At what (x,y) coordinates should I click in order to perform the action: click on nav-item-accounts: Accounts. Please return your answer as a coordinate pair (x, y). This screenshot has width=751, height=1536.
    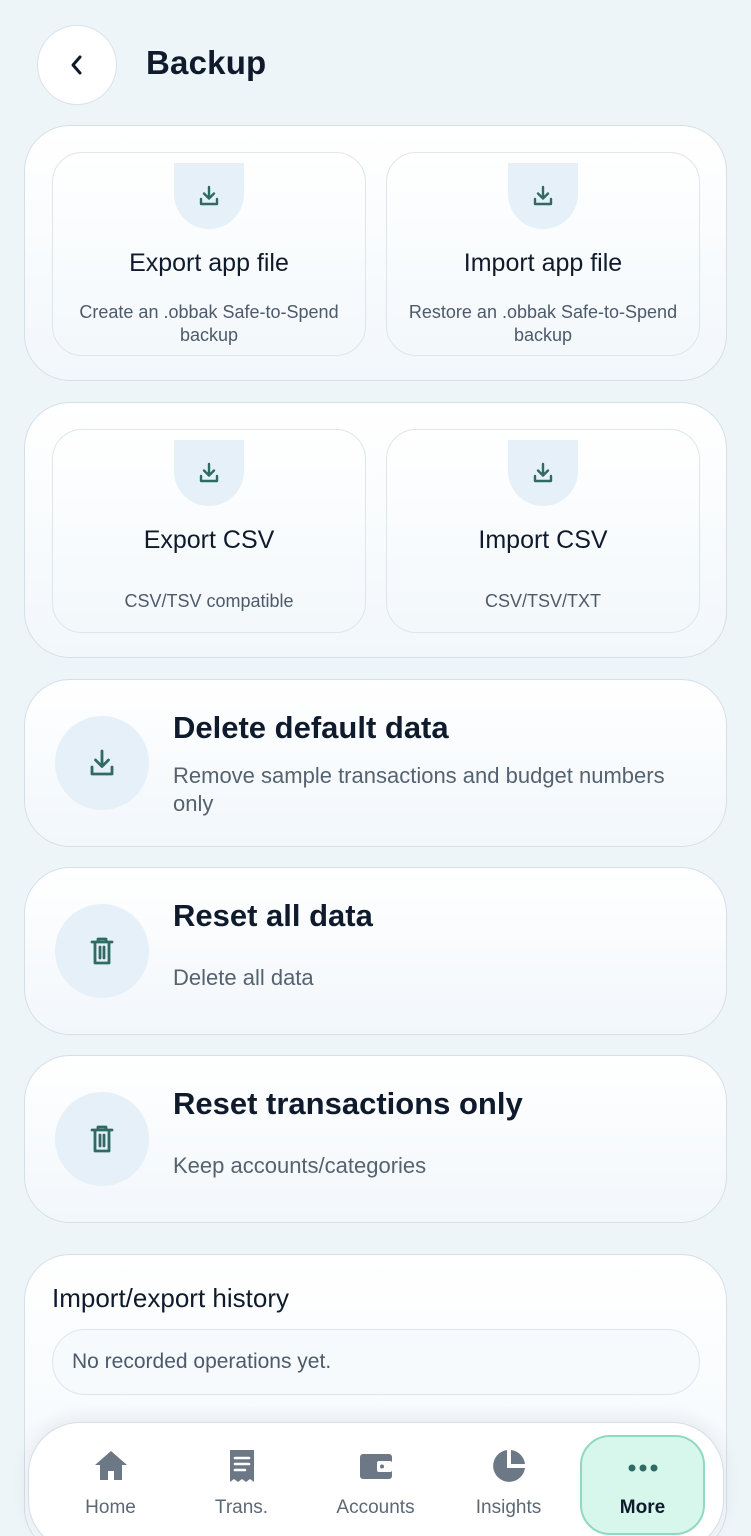
    Looking at the image, I should click on (375, 1479).